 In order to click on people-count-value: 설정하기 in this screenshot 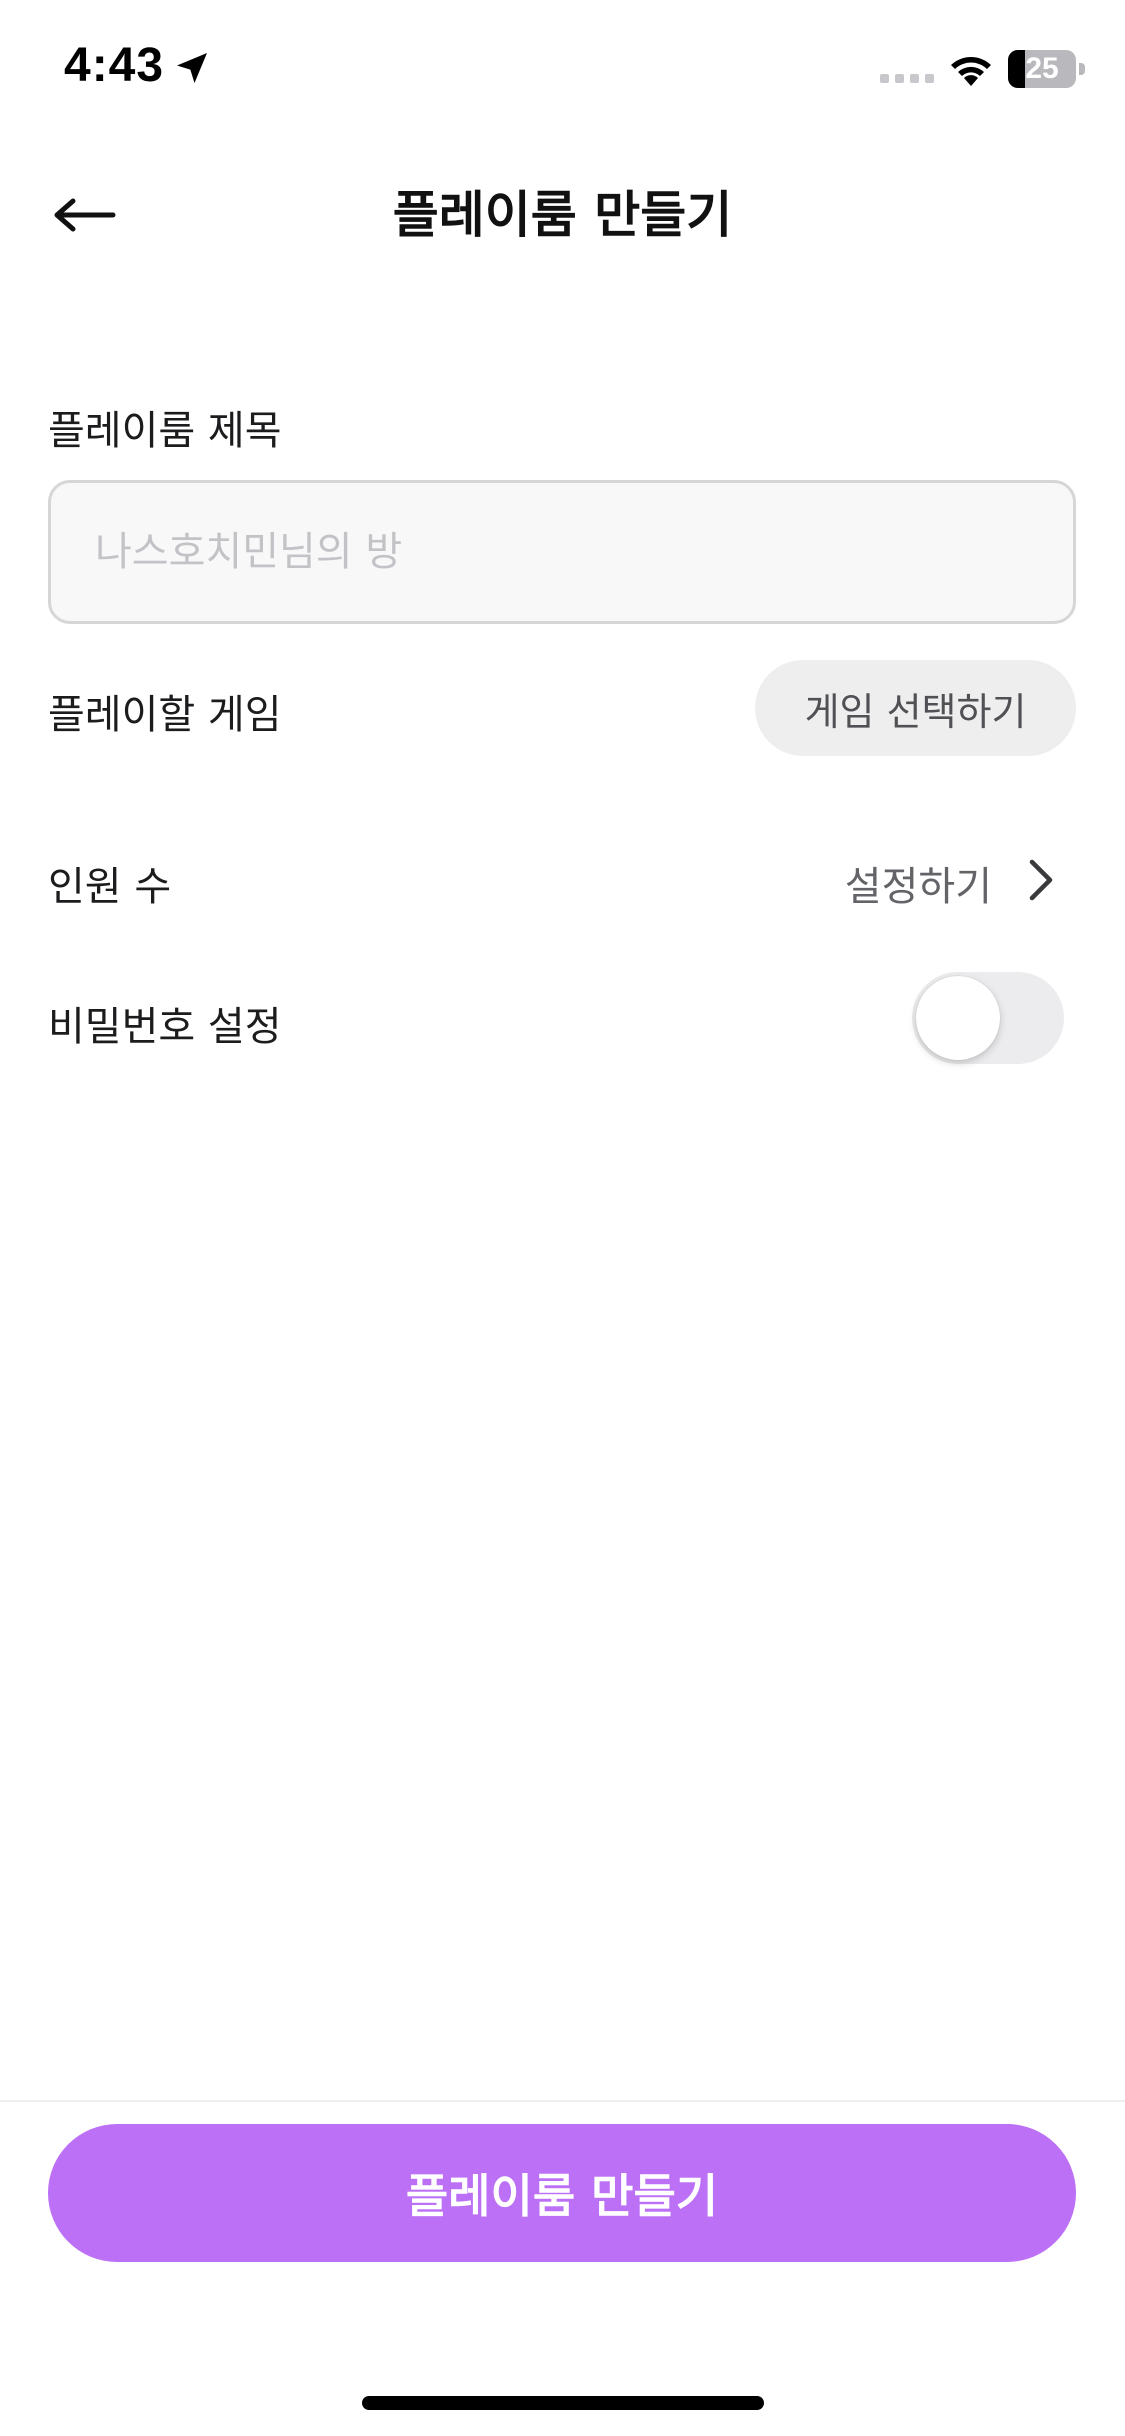, I will do `click(918, 887)`.